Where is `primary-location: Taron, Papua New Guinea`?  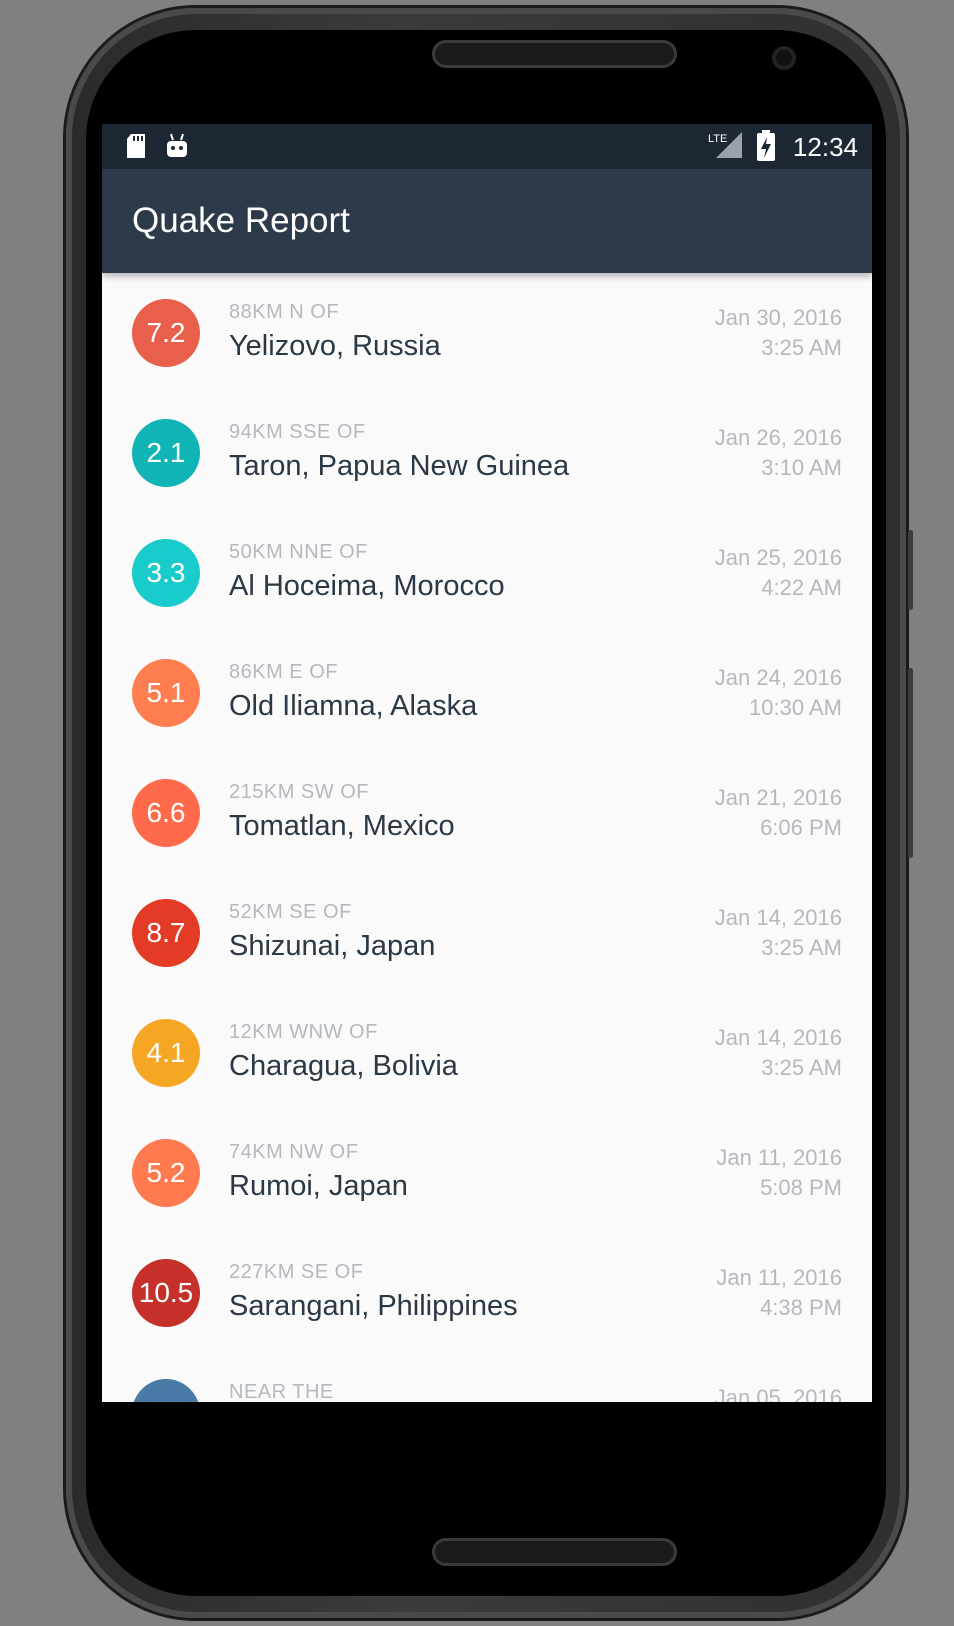 primary-location: Taron, Papua New Guinea is located at coordinates (399, 466).